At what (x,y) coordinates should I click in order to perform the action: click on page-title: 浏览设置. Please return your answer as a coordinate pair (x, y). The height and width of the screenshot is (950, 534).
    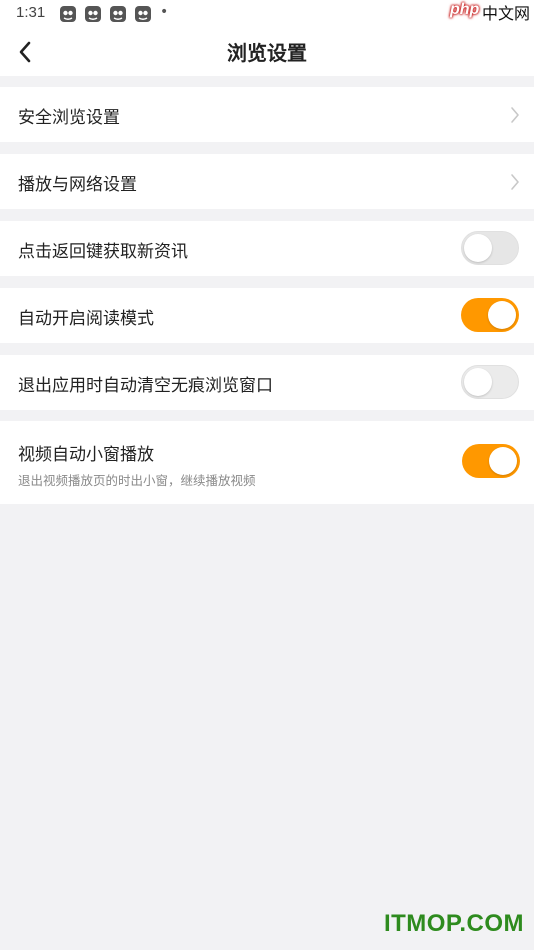
    Looking at the image, I should click on (267, 53).